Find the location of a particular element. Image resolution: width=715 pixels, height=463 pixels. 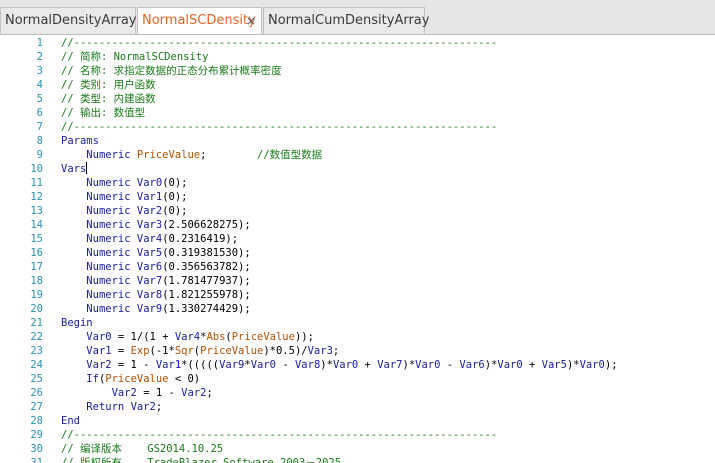

code-token: (0.2316419); is located at coordinates (200, 239).